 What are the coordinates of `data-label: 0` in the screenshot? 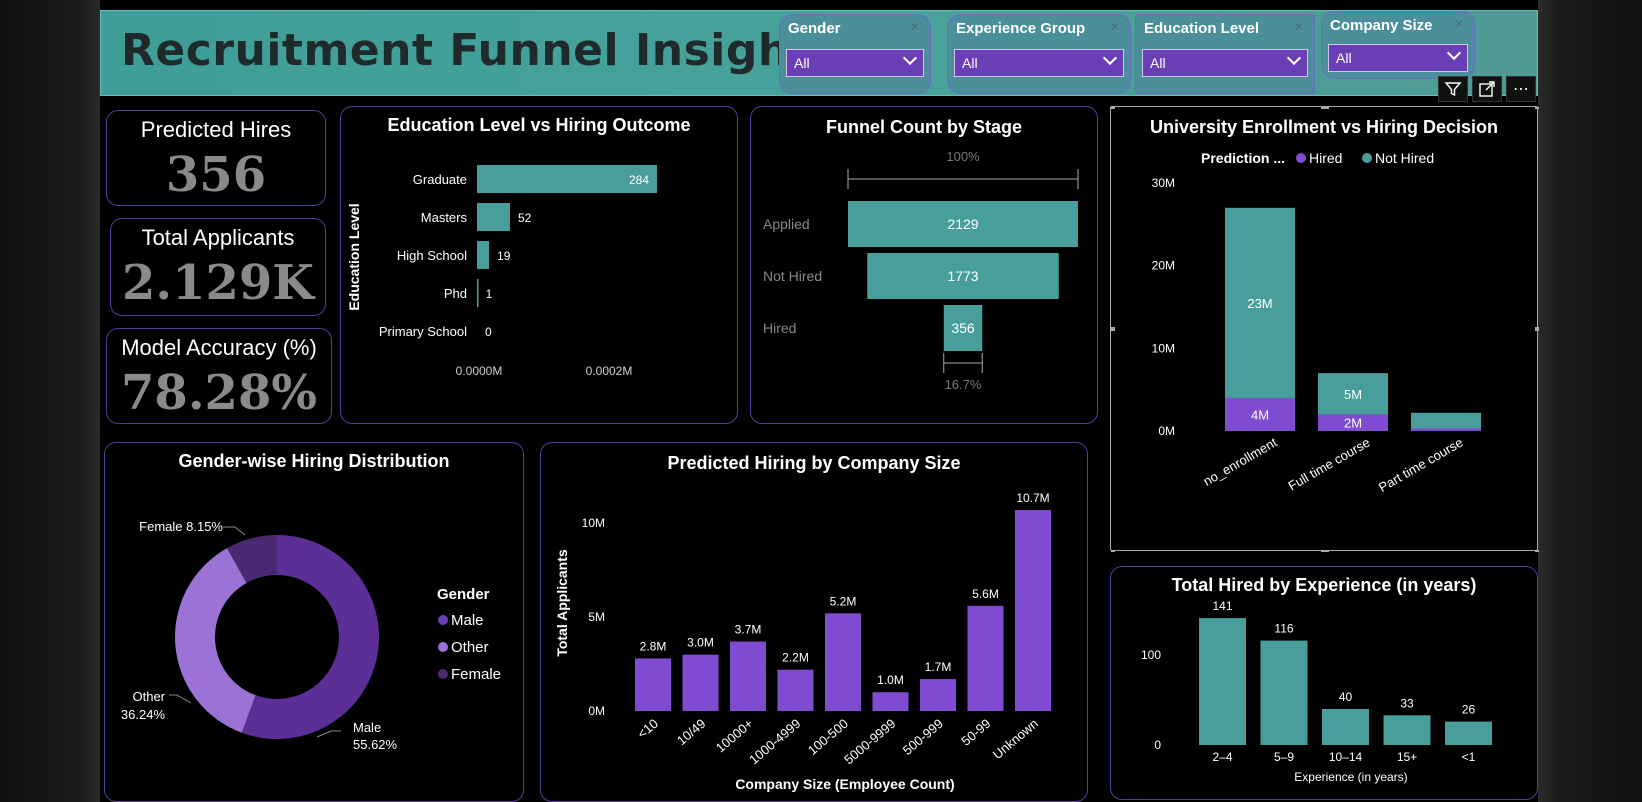 It's located at (488, 332).